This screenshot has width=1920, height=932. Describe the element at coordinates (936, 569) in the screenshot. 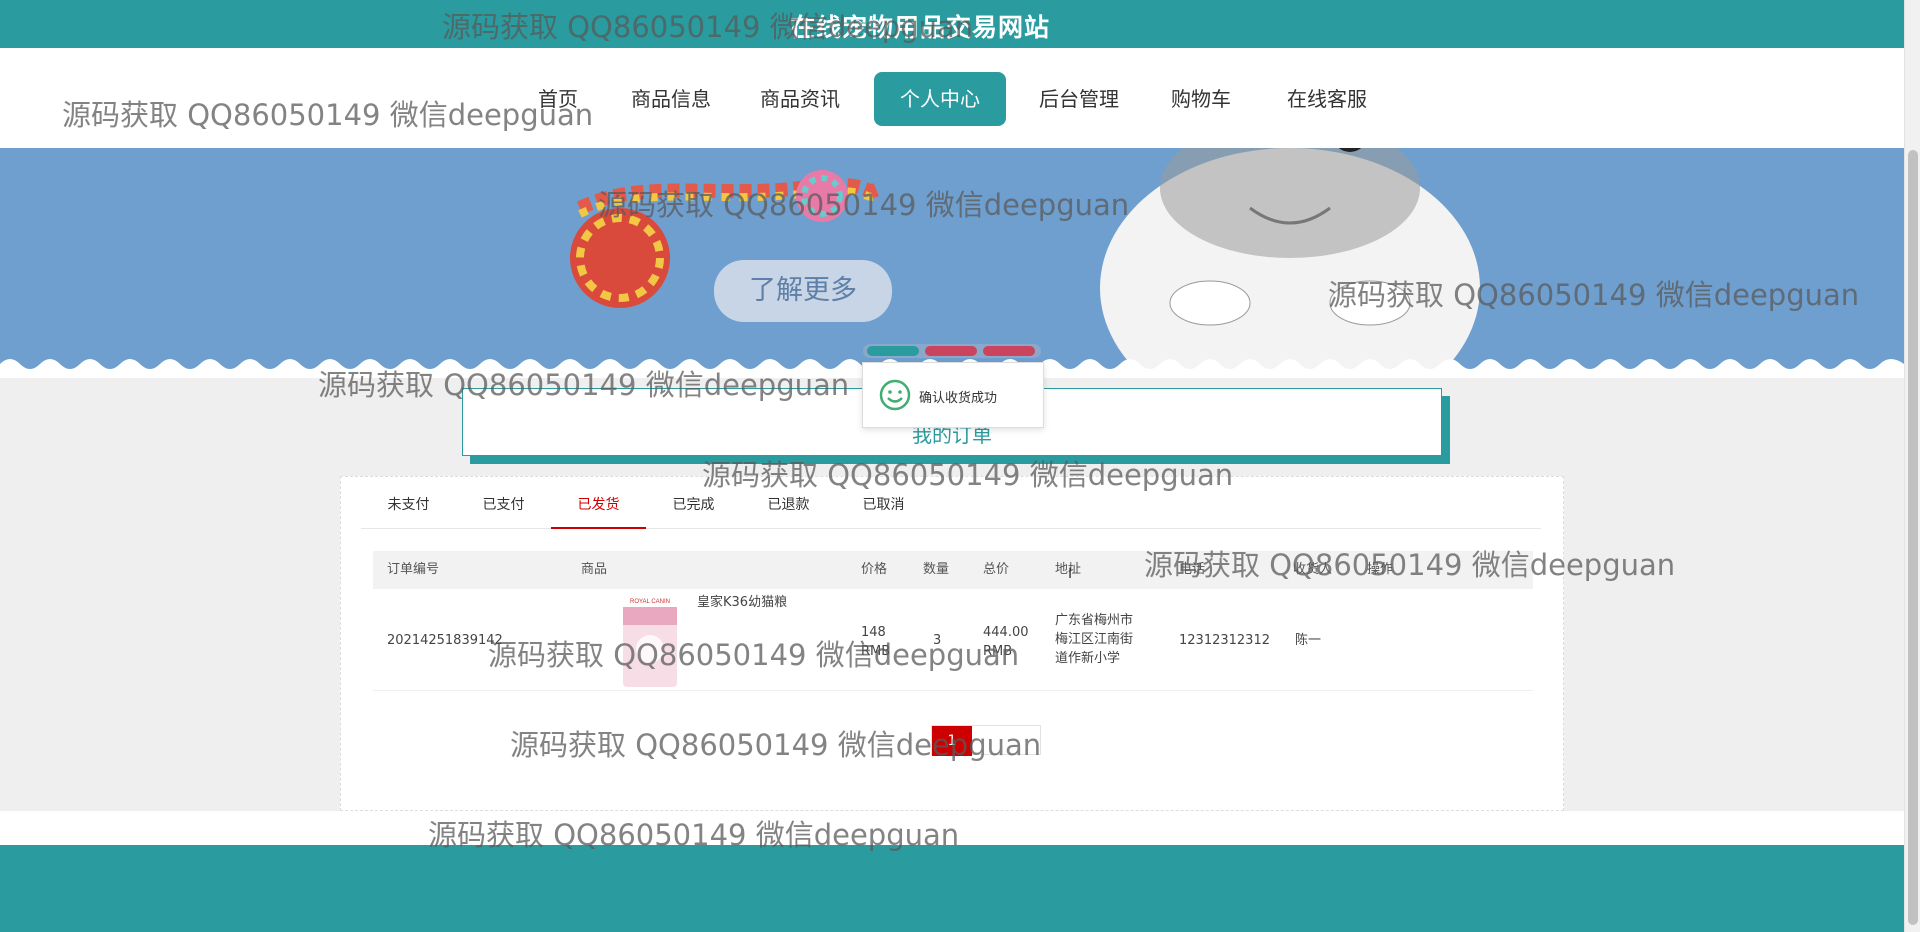

I see `th-quantity: 数量` at that location.